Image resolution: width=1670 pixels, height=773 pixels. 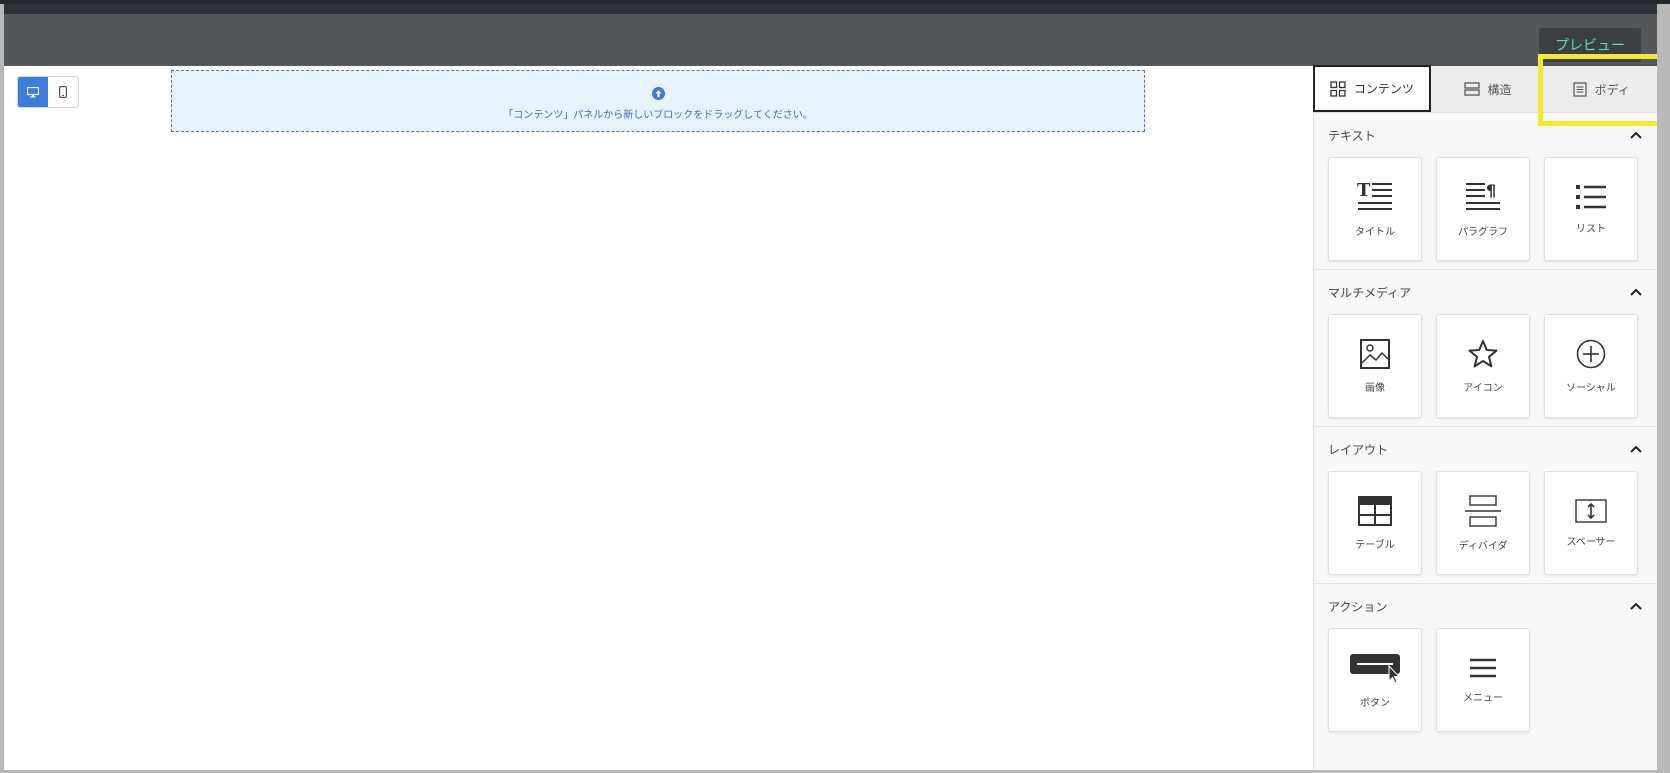 What do you see at coordinates (1358, 449) in the screenshot?
I see `section-title: レイアウト` at bounding box center [1358, 449].